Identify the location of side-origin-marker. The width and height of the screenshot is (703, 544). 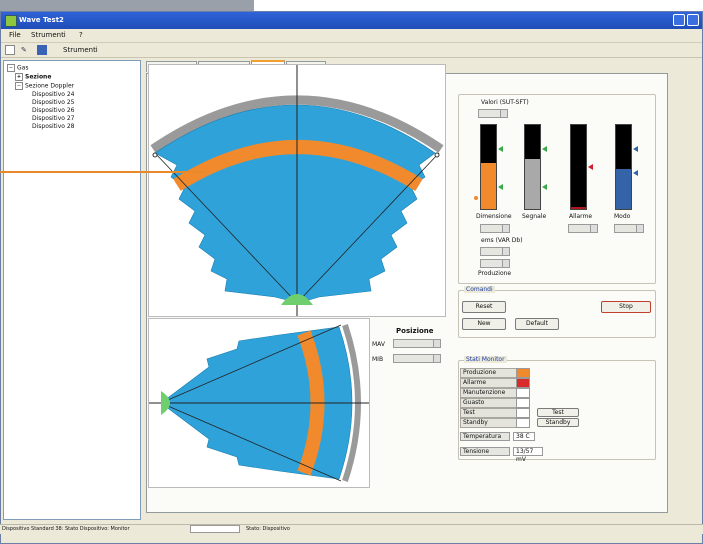
(165, 403).